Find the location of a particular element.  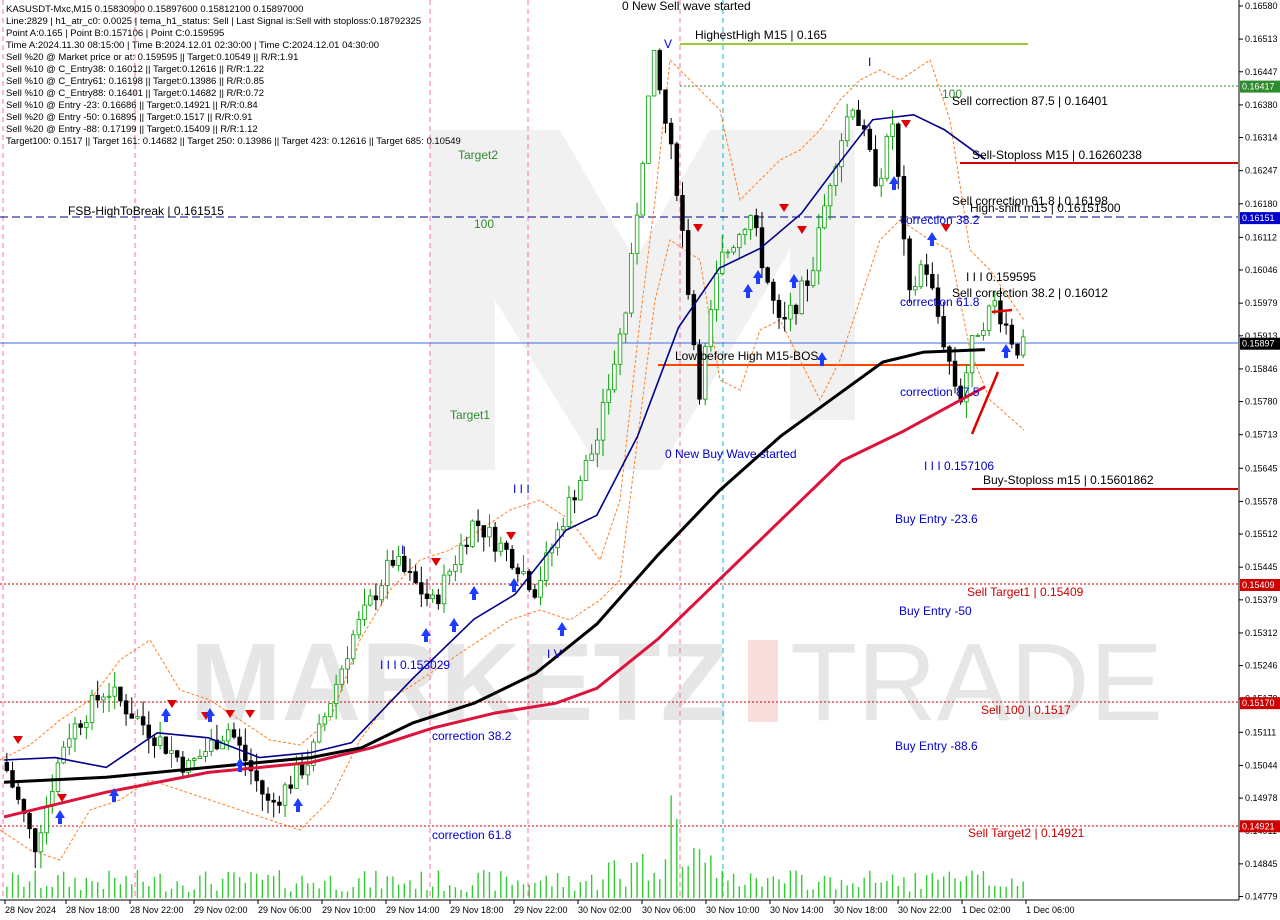

corr-382-low-label: correction 38.2 is located at coordinates (472, 736).